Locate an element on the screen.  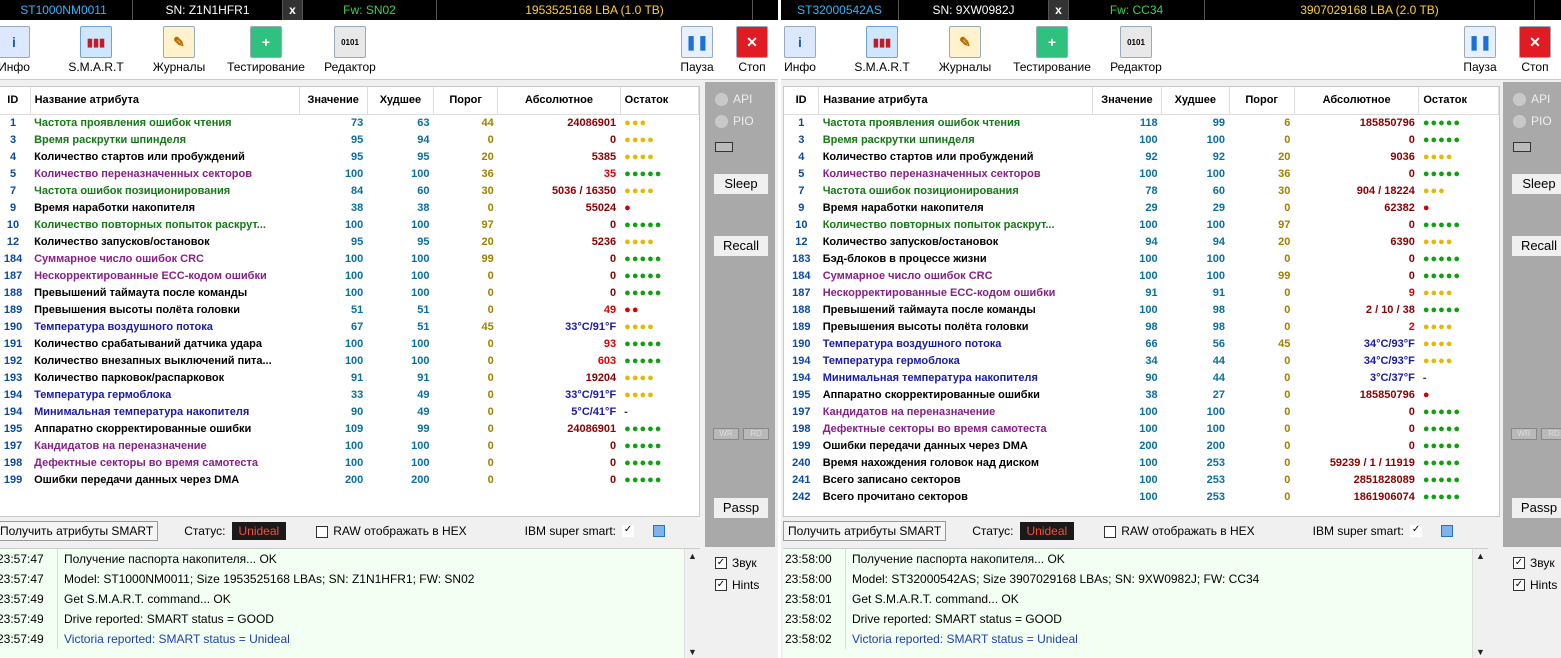
col-name: Название атрибута is located at coordinates (955, 101).